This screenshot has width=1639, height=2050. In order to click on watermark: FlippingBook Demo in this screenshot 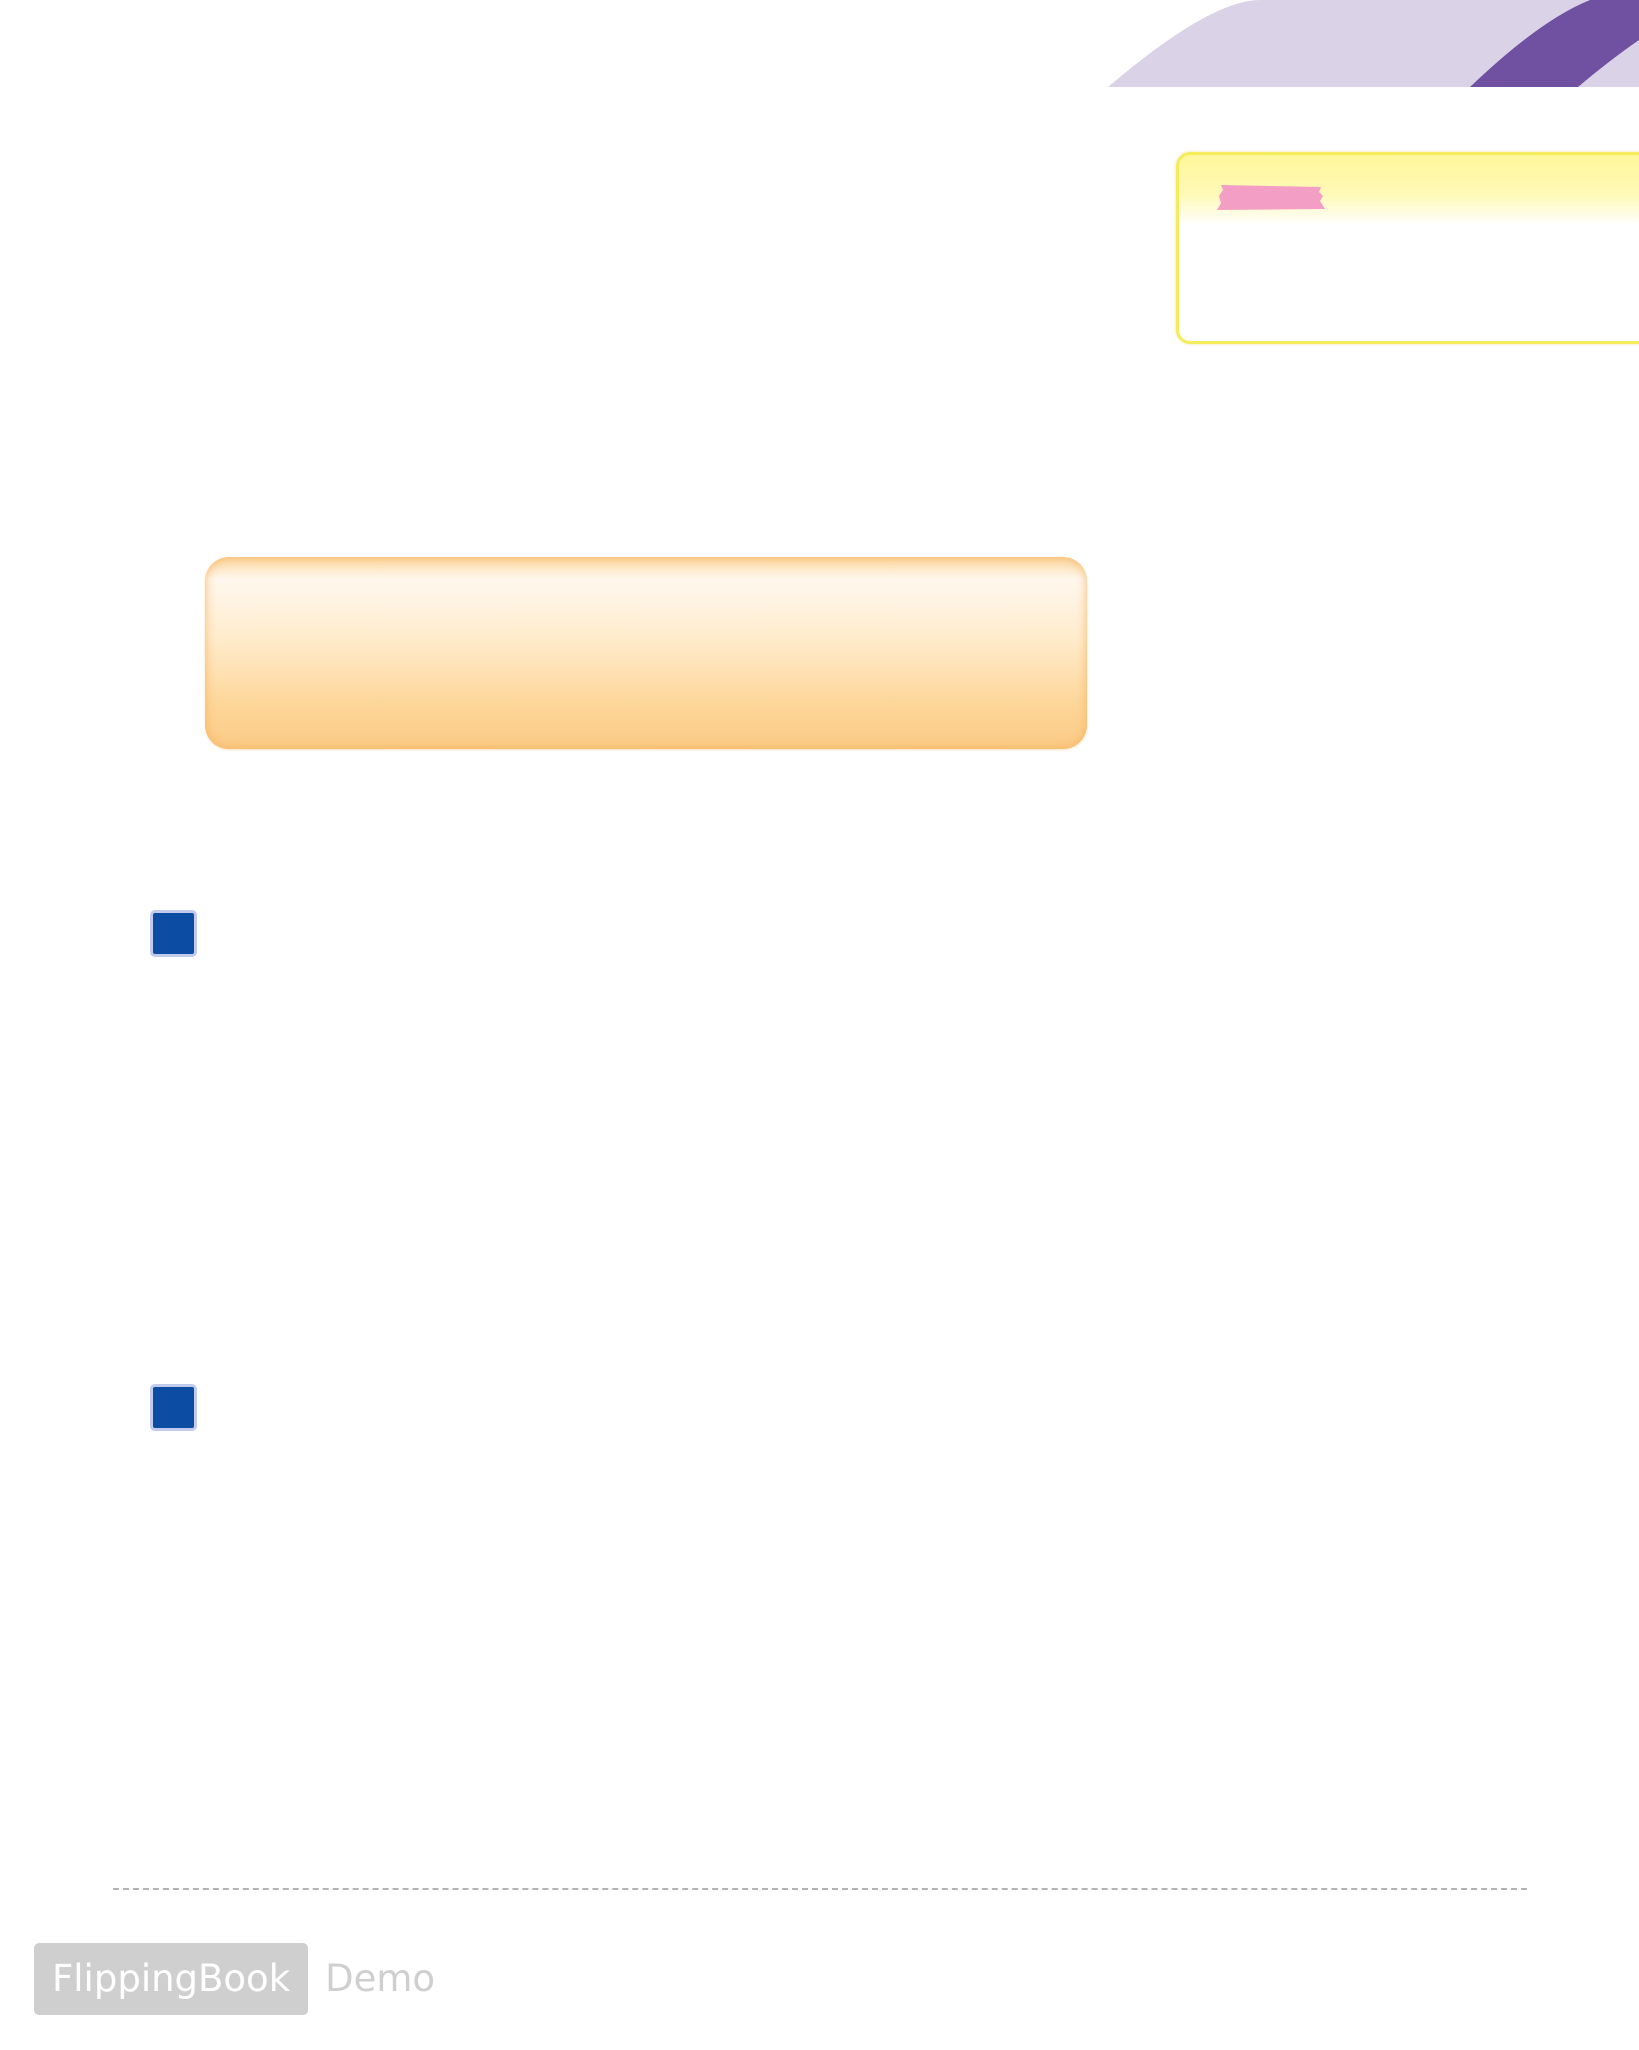, I will do `click(234, 1979)`.